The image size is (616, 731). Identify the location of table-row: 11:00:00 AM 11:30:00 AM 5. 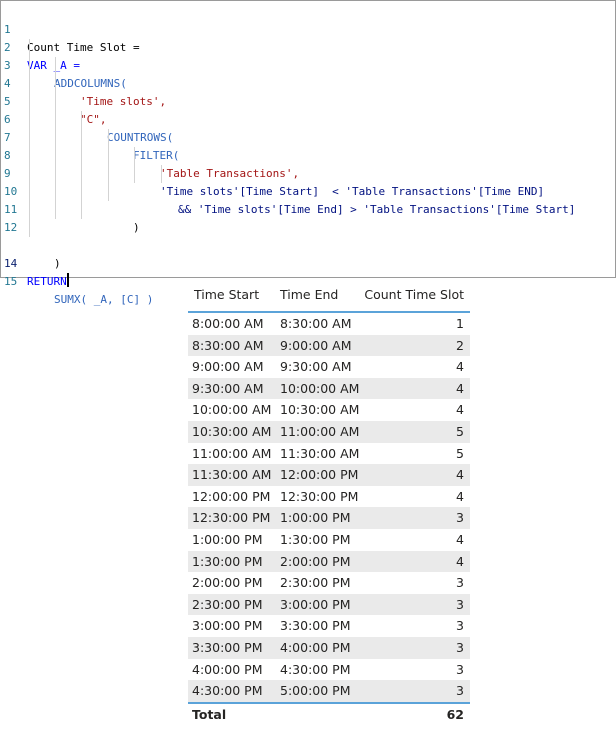
(329, 454).